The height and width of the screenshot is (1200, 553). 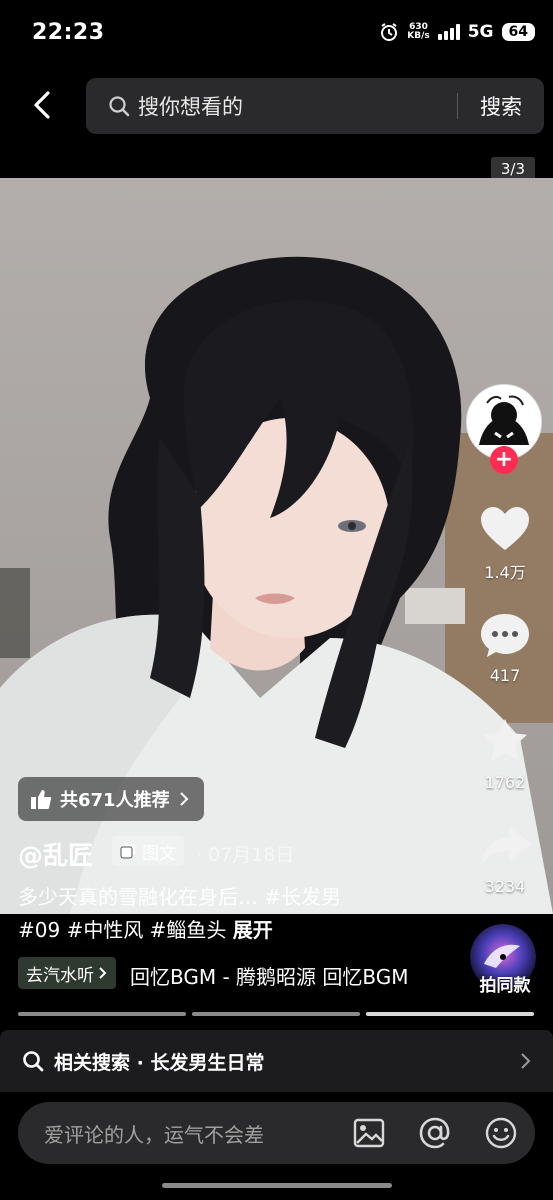 What do you see at coordinates (253, 930) in the screenshot?
I see `expand-caption-button: 展开` at bounding box center [253, 930].